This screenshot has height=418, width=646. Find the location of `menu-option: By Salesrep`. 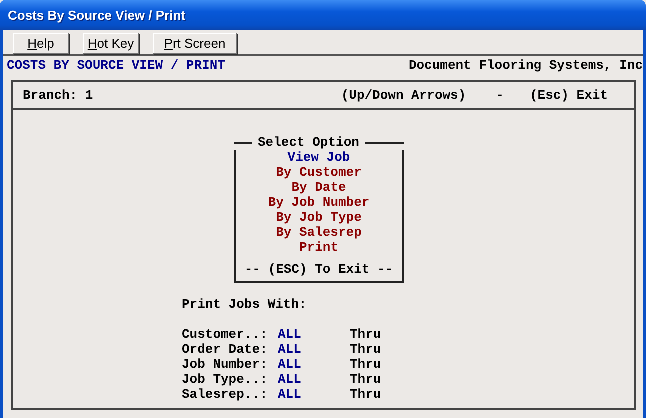

menu-option: By Salesrep is located at coordinates (319, 232).